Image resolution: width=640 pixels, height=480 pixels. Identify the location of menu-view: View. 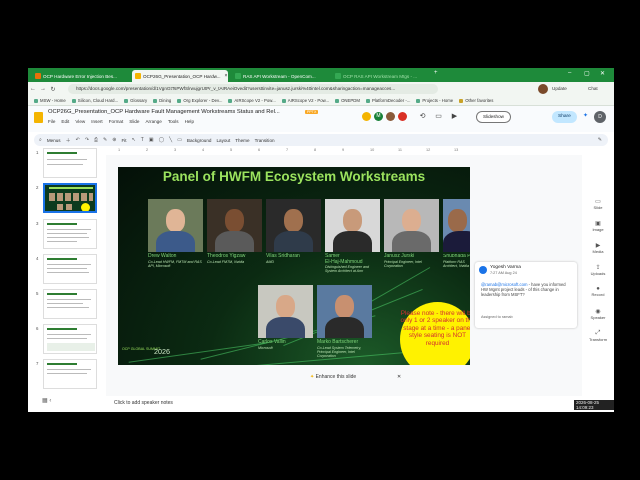
(80, 121).